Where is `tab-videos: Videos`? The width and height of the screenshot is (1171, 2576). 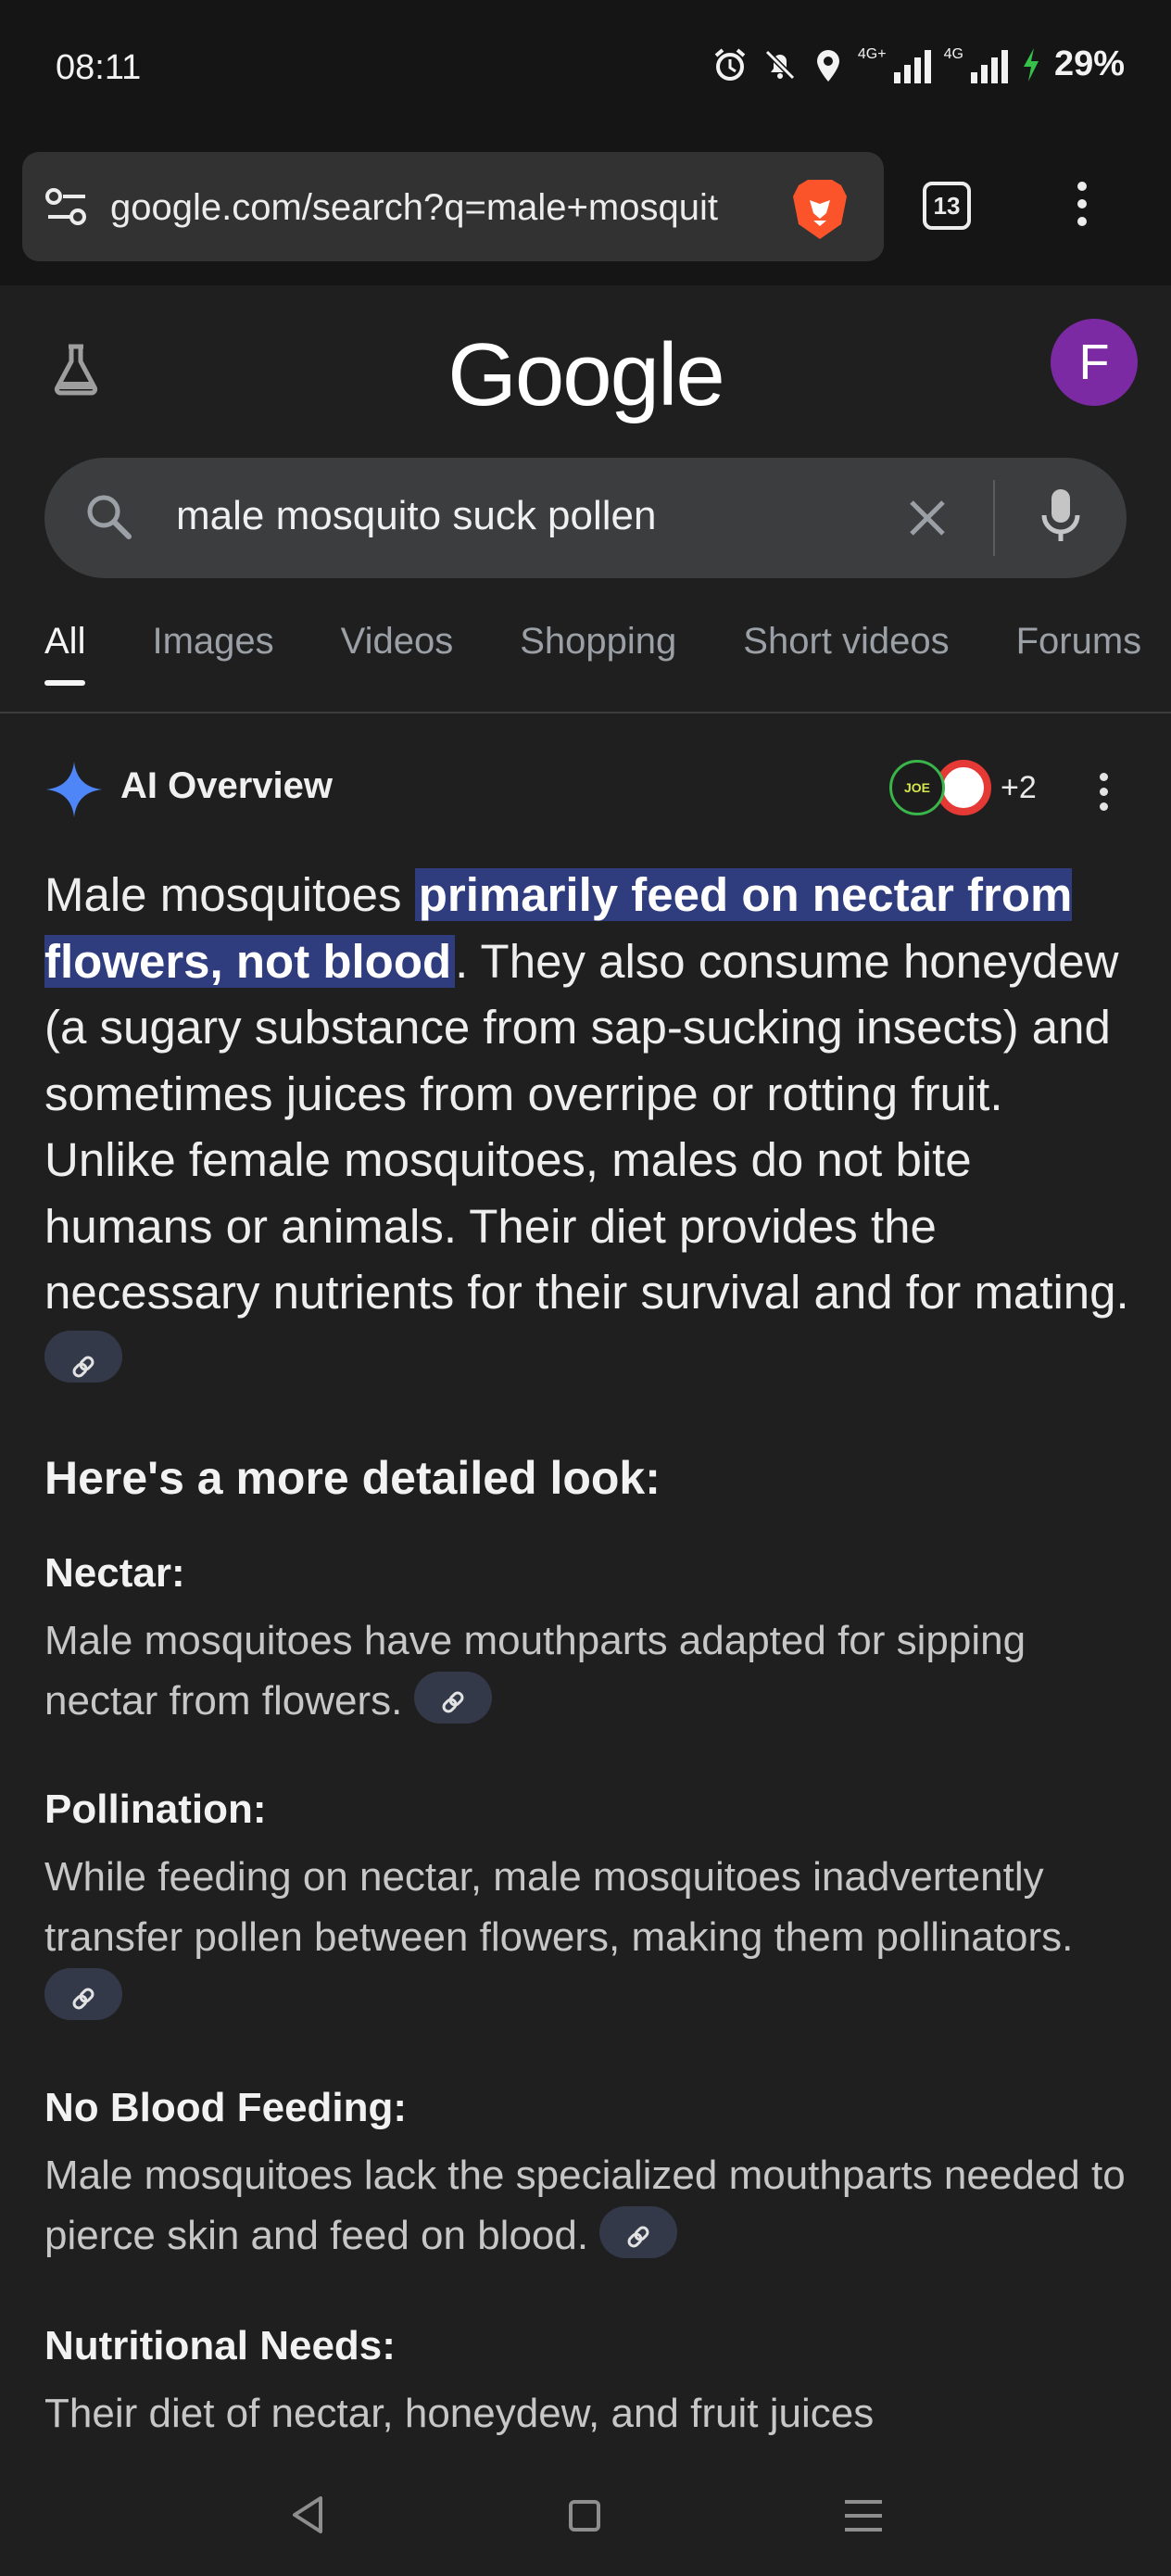 tab-videos: Videos is located at coordinates (398, 654).